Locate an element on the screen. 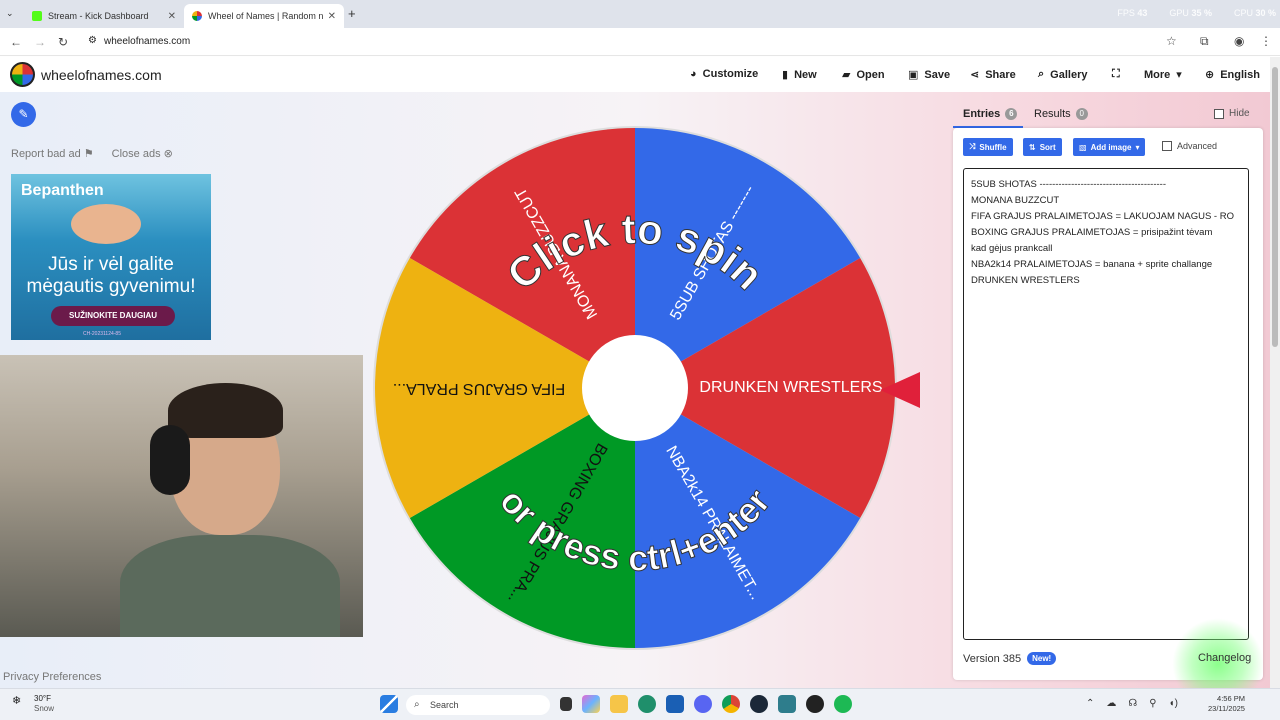 The height and width of the screenshot is (720, 1280). system-tray: ⌃ ☁ ☊ ⚲ ◖) is located at coordinates (1132, 703).